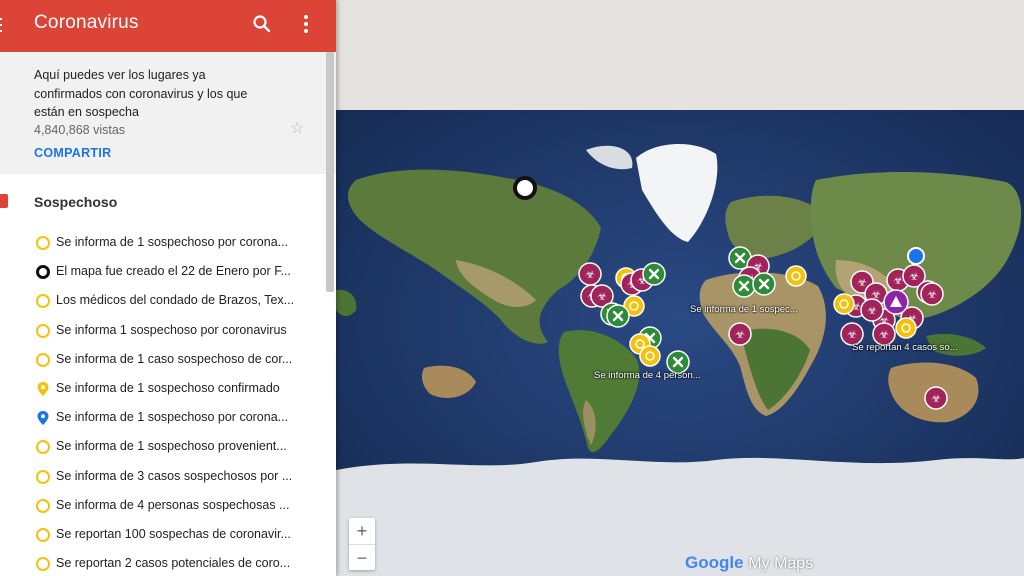 The width and height of the screenshot is (1024, 576). What do you see at coordinates (5, 26) in the screenshot?
I see `menu-icon` at bounding box center [5, 26].